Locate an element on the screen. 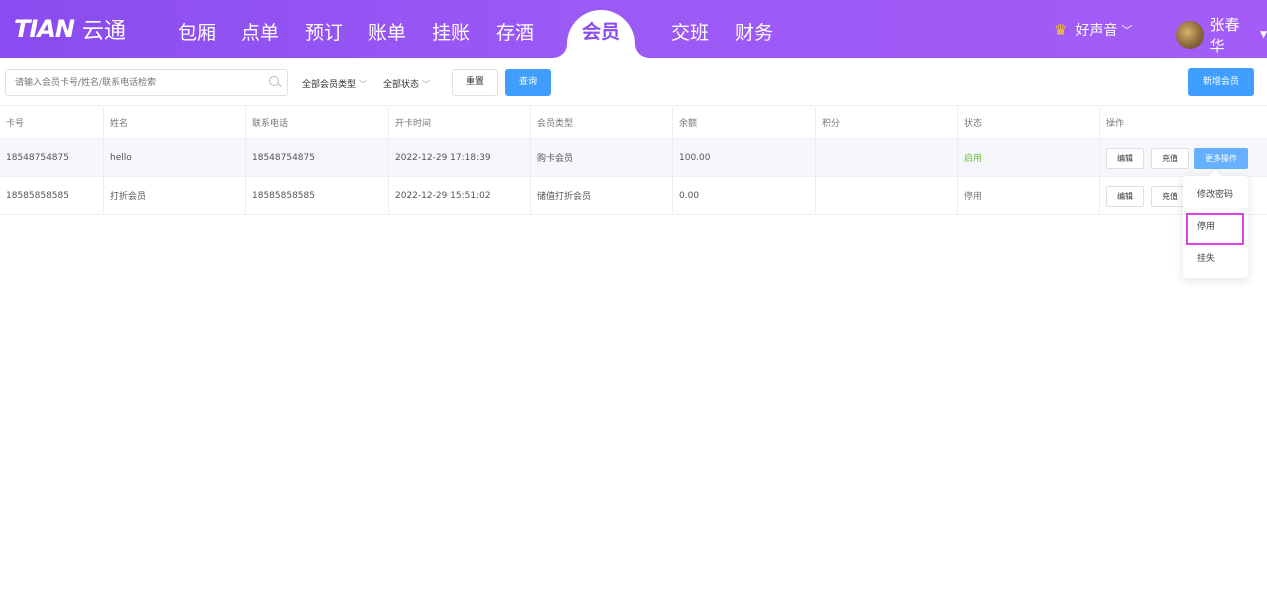 Image resolution: width=1267 pixels, height=610 pixels. query-button: 查询 is located at coordinates (528, 82).